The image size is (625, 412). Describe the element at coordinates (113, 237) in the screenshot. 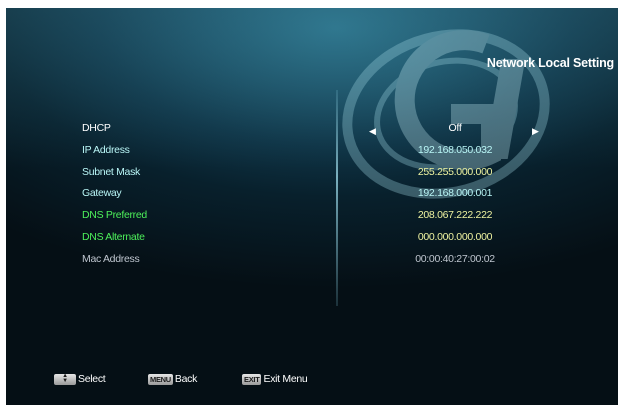

I see `dns-alternate-label: DNS Alternate` at that location.